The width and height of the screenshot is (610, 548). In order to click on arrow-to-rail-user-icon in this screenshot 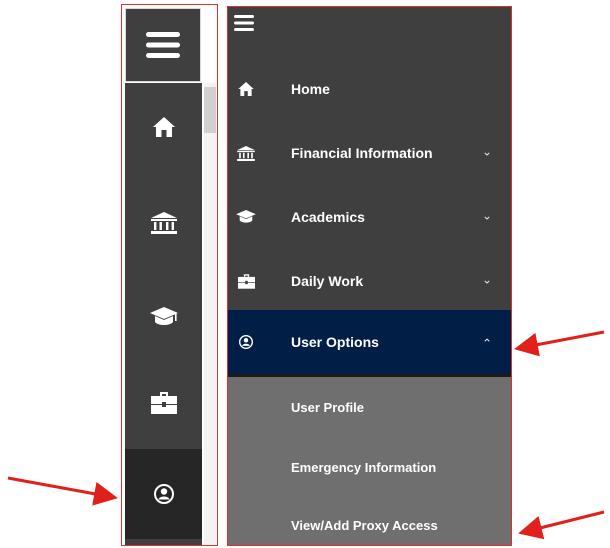, I will do `click(62, 491)`.